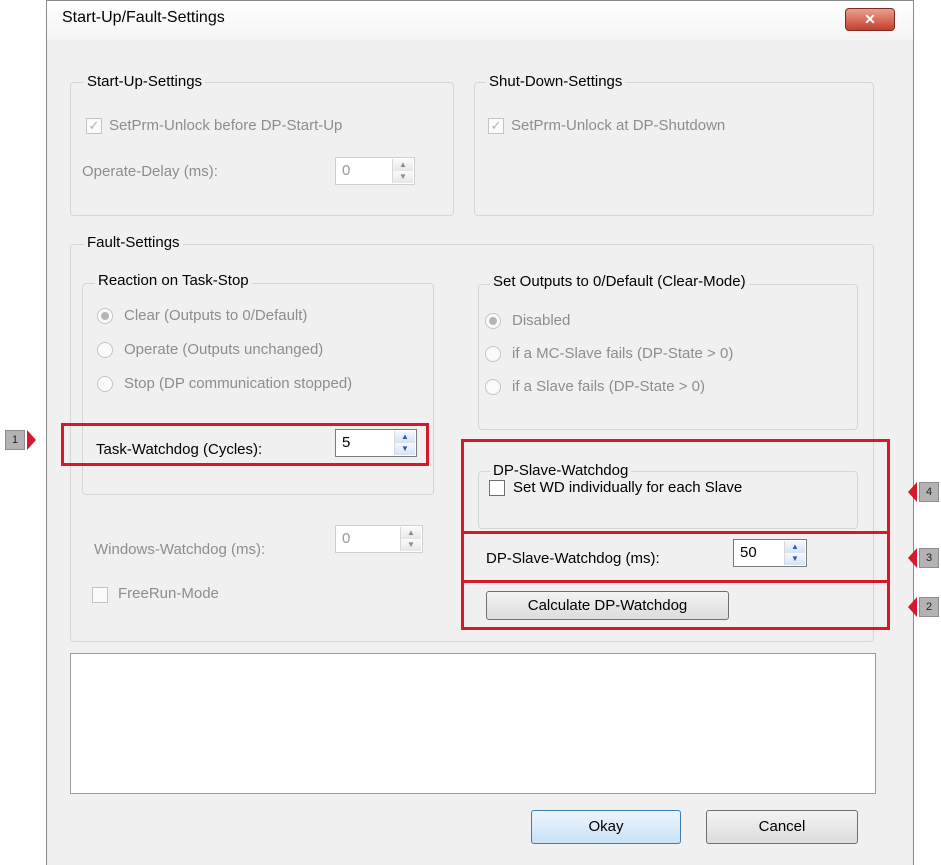 Image resolution: width=941 pixels, height=865 pixels. What do you see at coordinates (623, 353) in the screenshot?
I see `clearmode-option-mc-slave: if a MC-Slave fails (DP-State > 0)` at bounding box center [623, 353].